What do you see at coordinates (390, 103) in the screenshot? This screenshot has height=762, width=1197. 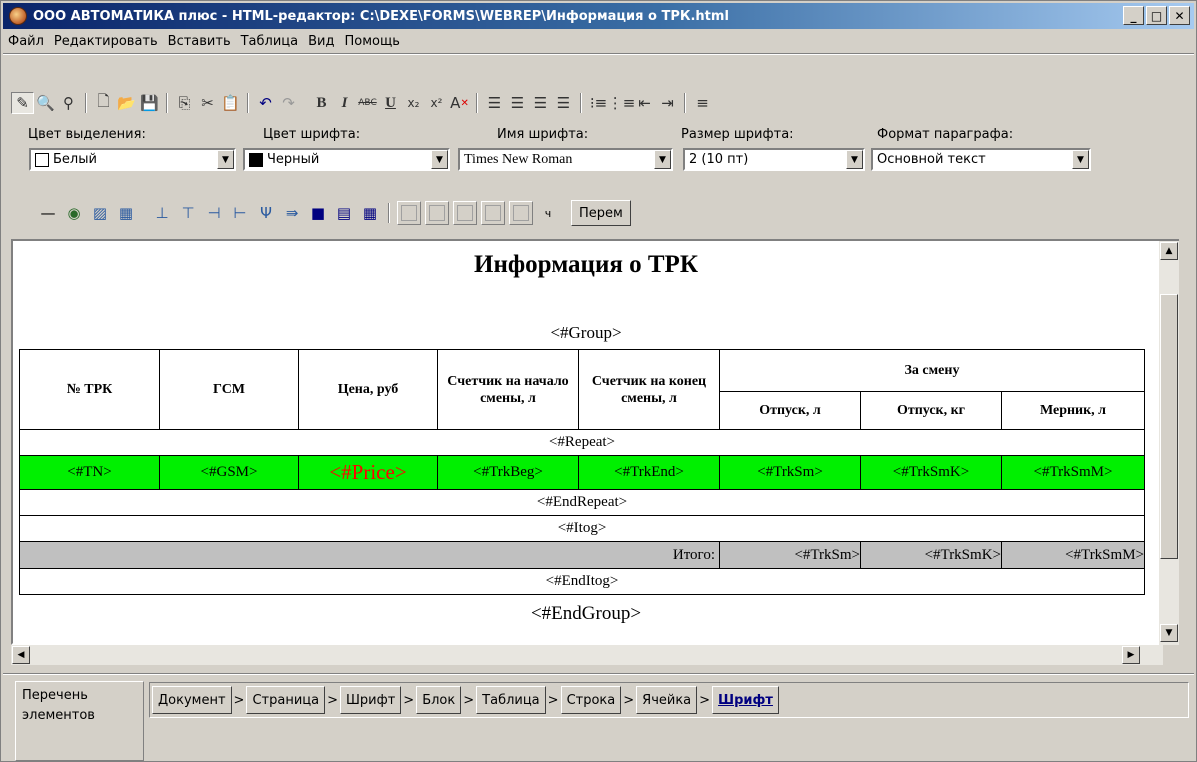 I see `underline-icon: U` at bounding box center [390, 103].